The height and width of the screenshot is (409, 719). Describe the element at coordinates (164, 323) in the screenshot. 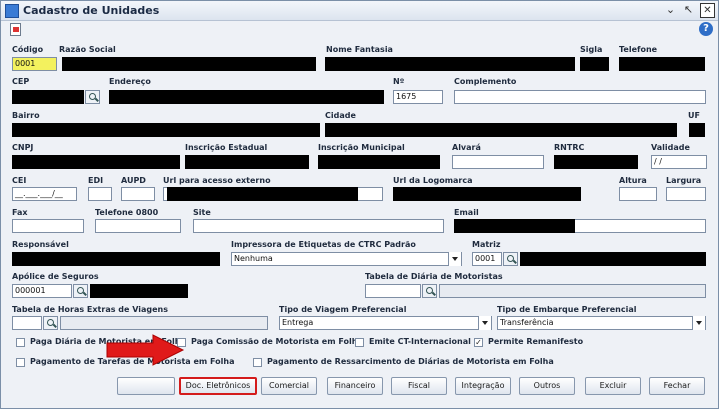

I see `tabela-horas-name-field` at that location.